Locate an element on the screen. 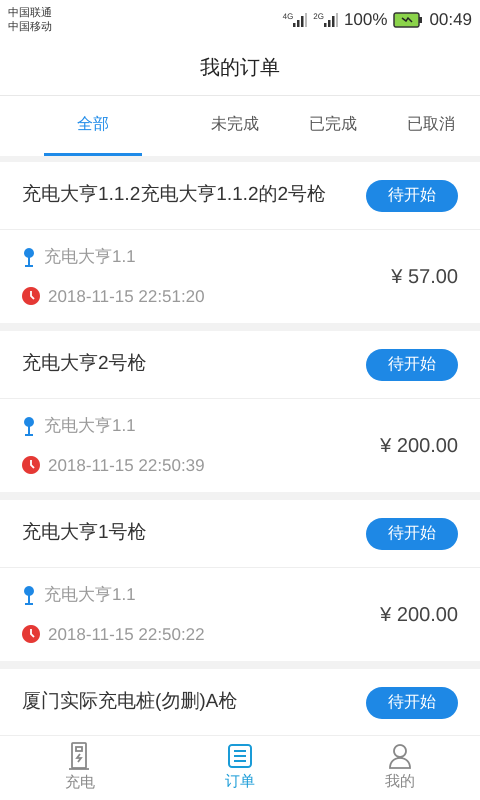  page-title: 我的订单 is located at coordinates (240, 68).